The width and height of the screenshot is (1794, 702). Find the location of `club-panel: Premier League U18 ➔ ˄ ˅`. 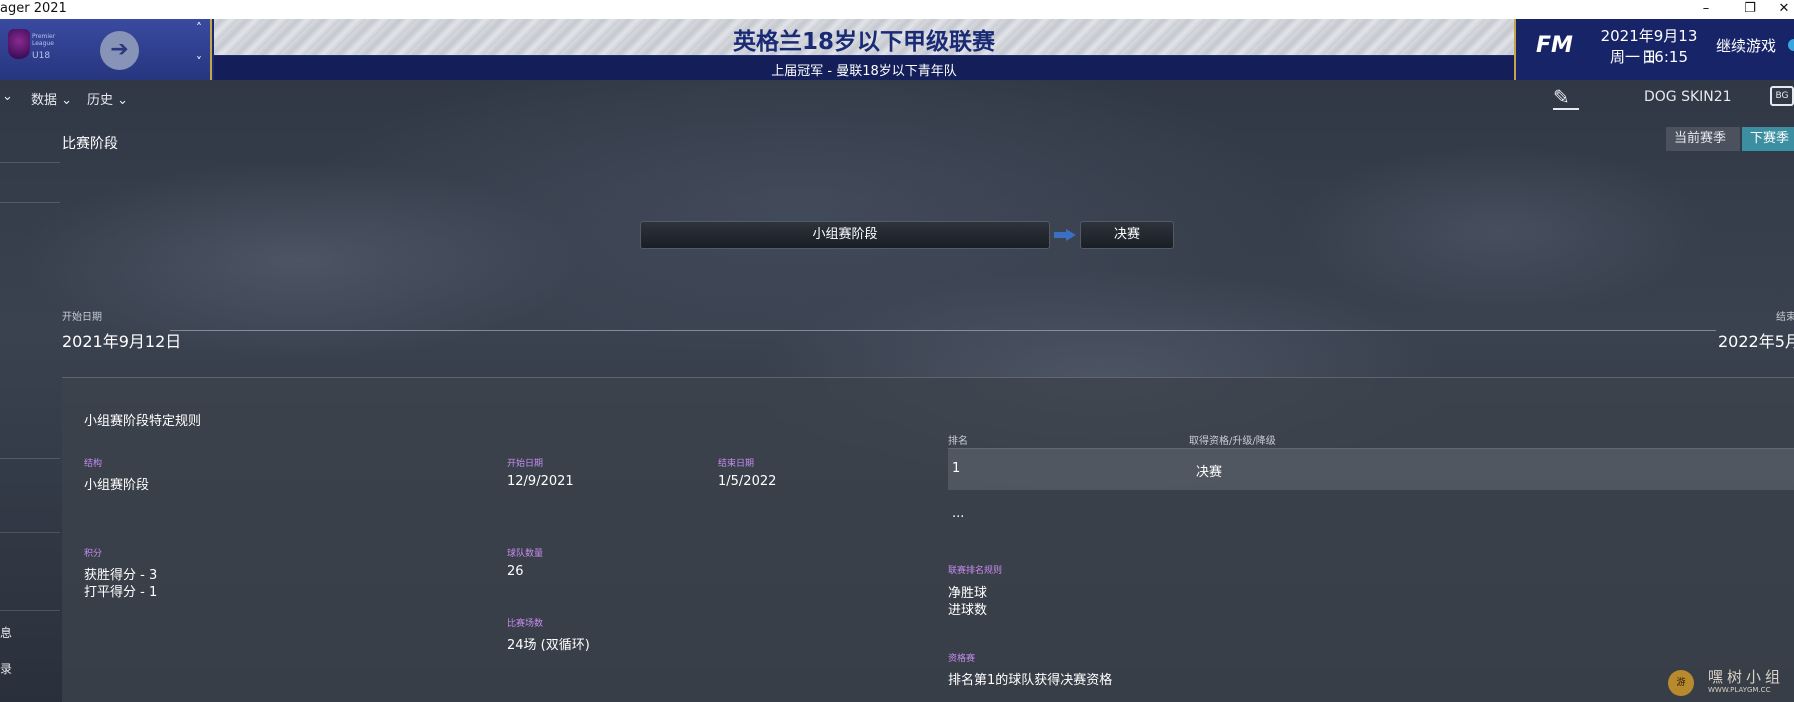

club-panel: Premier League U18 ➔ ˄ ˅ is located at coordinates (106, 49).